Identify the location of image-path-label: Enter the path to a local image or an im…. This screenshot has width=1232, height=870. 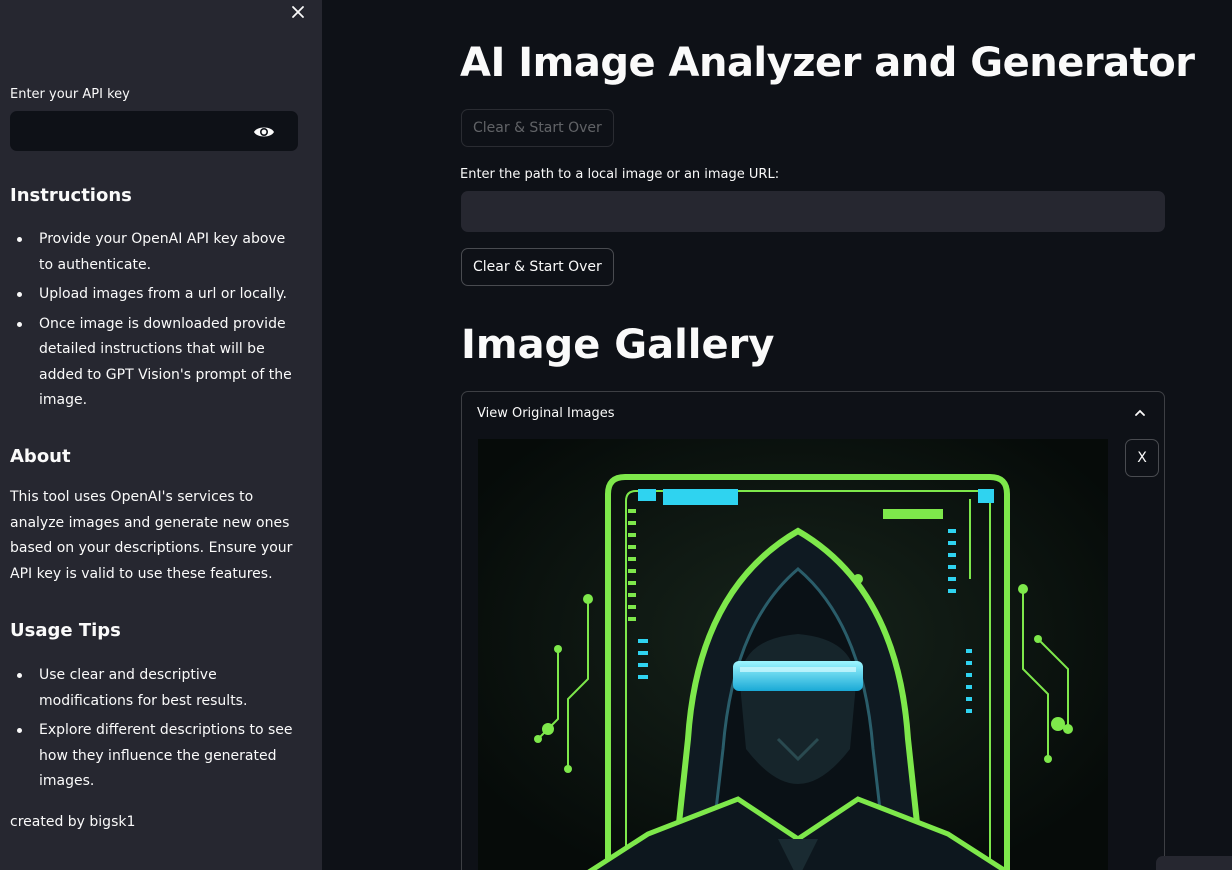
(620, 174).